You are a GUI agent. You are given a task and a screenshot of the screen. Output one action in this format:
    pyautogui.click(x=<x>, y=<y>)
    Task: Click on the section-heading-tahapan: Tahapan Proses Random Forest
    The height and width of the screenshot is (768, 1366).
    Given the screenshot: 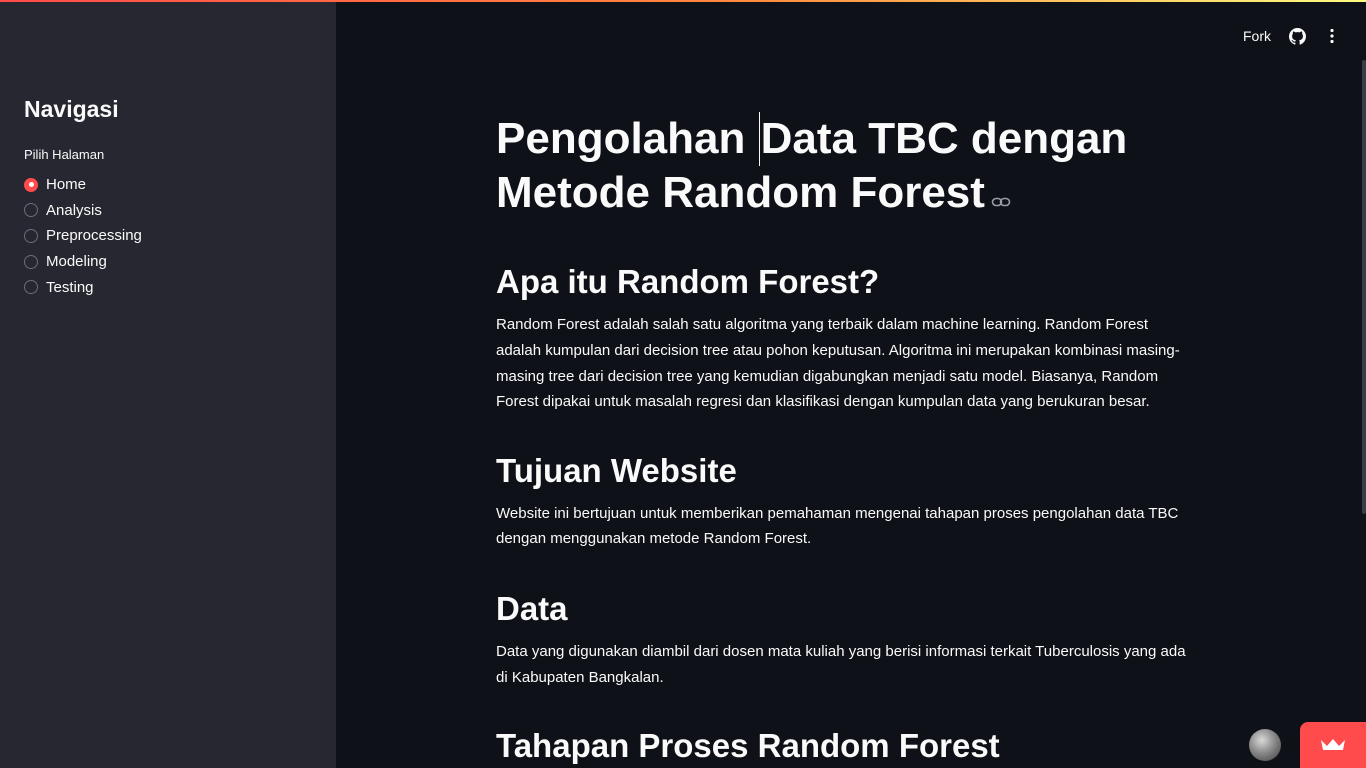 What is the action you would take?
    pyautogui.click(x=748, y=746)
    